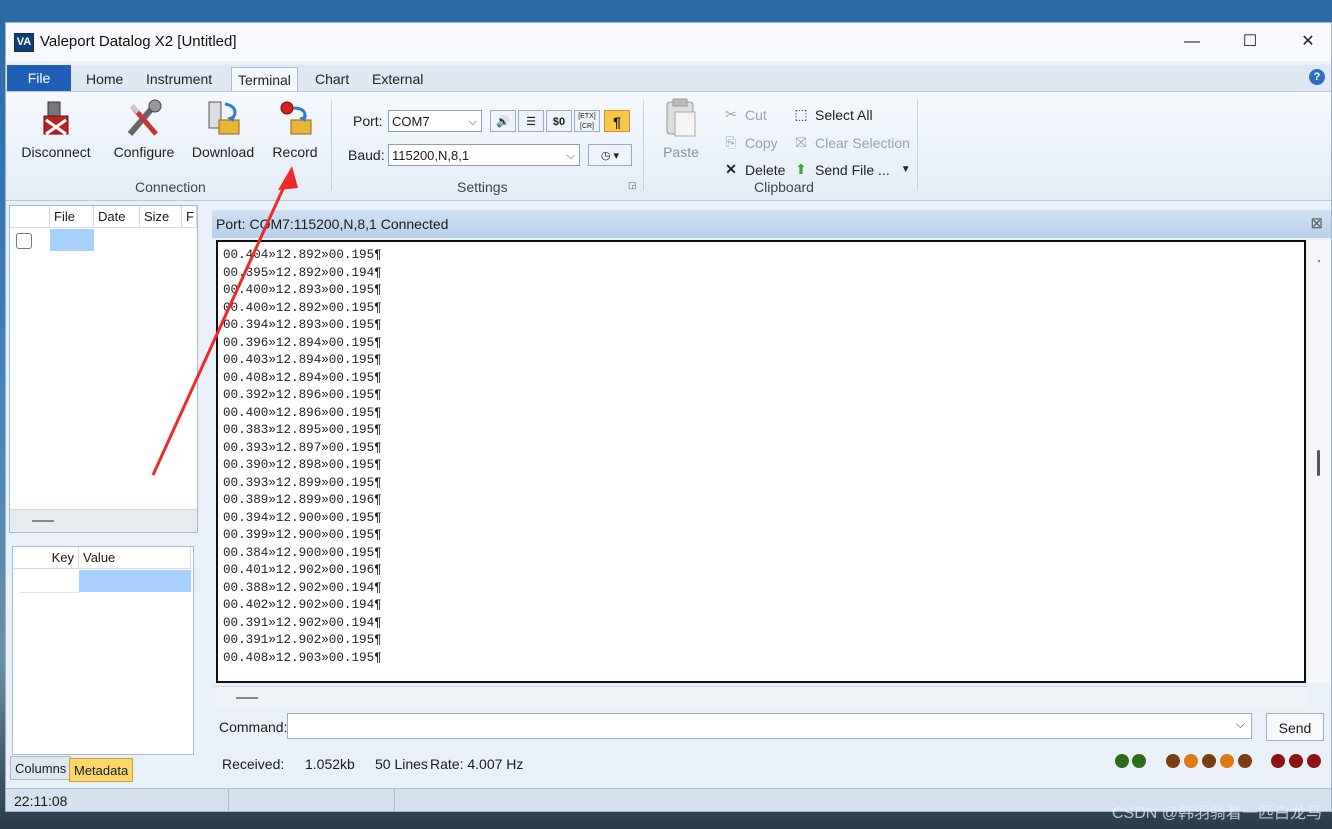  I want to click on wrench-screwdriver-icon, so click(144, 117).